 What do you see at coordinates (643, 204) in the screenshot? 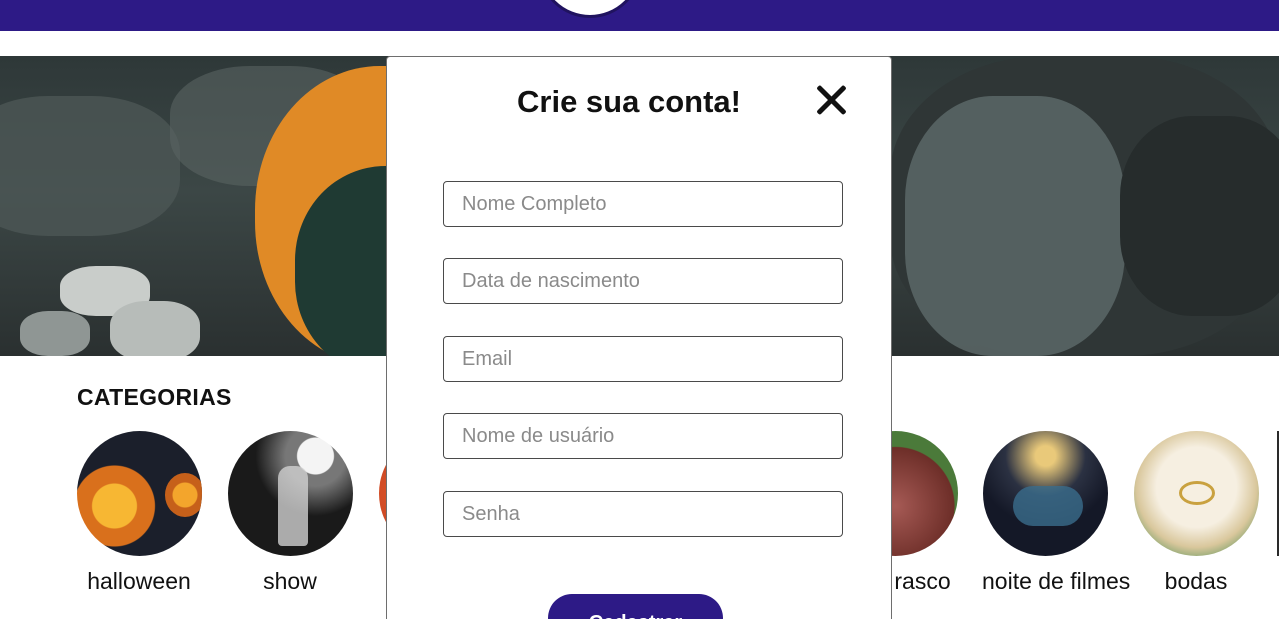
I see `full-name-input` at bounding box center [643, 204].